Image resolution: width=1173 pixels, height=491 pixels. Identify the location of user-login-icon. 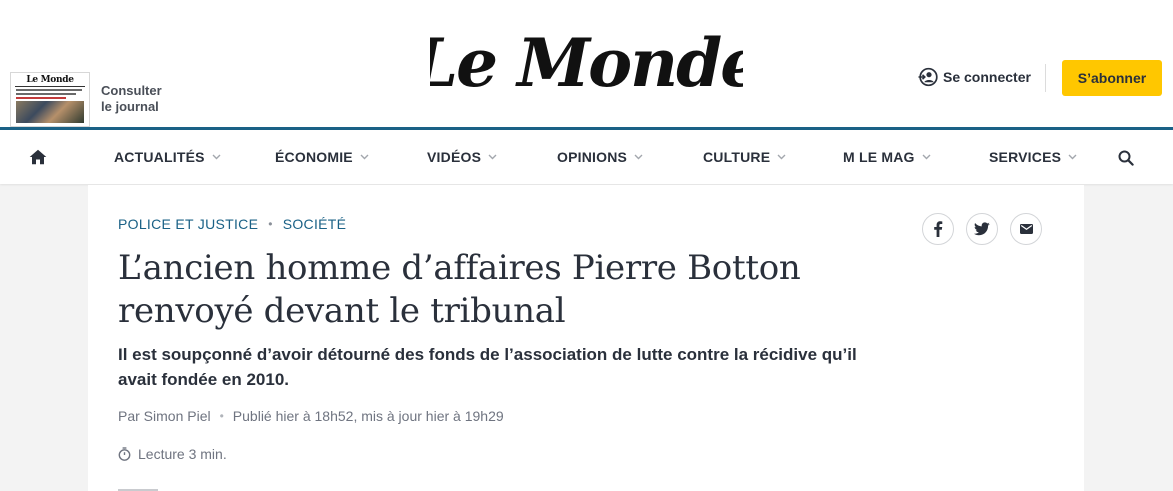
(928, 77).